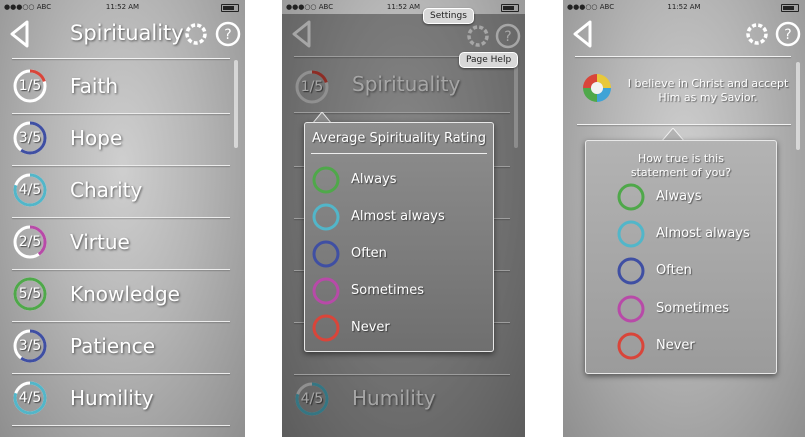 The image size is (812, 437). Describe the element at coordinates (399, 138) in the screenshot. I see `popup-title: Average Spirituality Rating` at that location.